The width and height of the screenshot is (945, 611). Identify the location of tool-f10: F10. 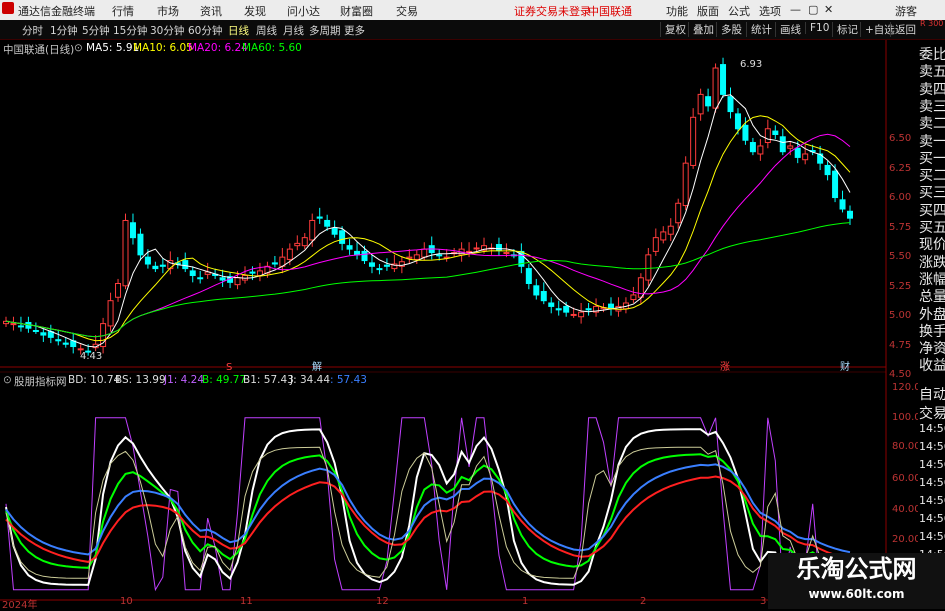
(817, 28).